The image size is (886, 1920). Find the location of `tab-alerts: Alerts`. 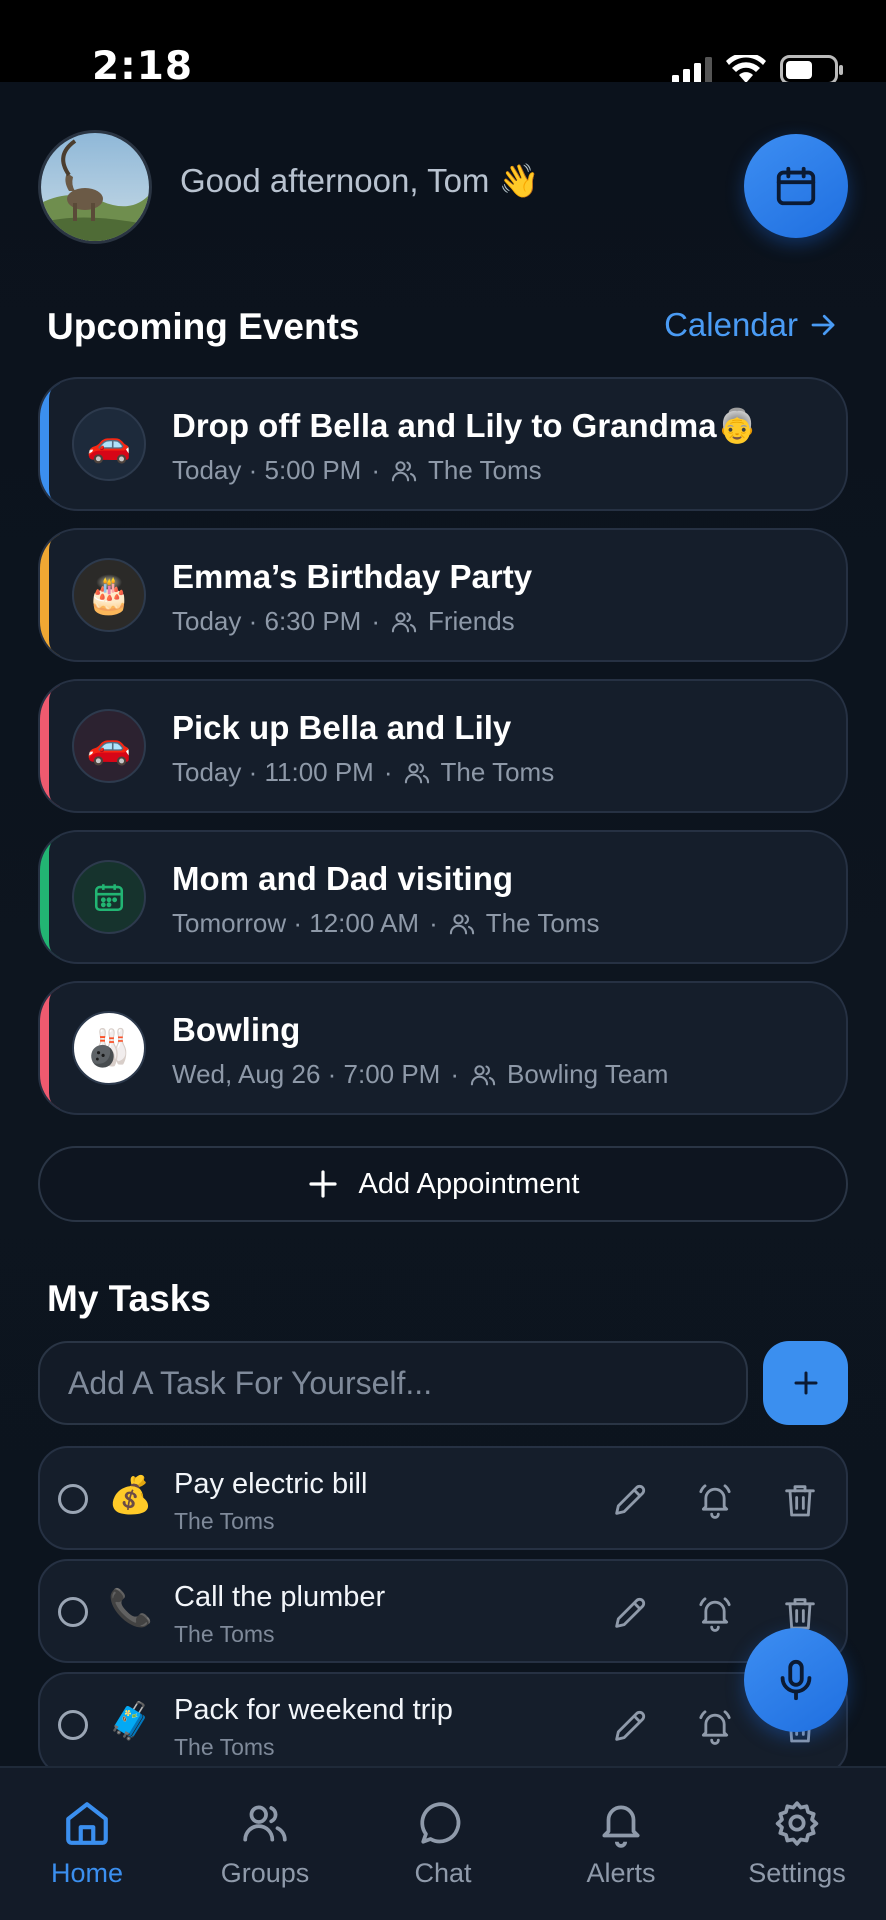

tab-alerts: Alerts is located at coordinates (621, 1843).